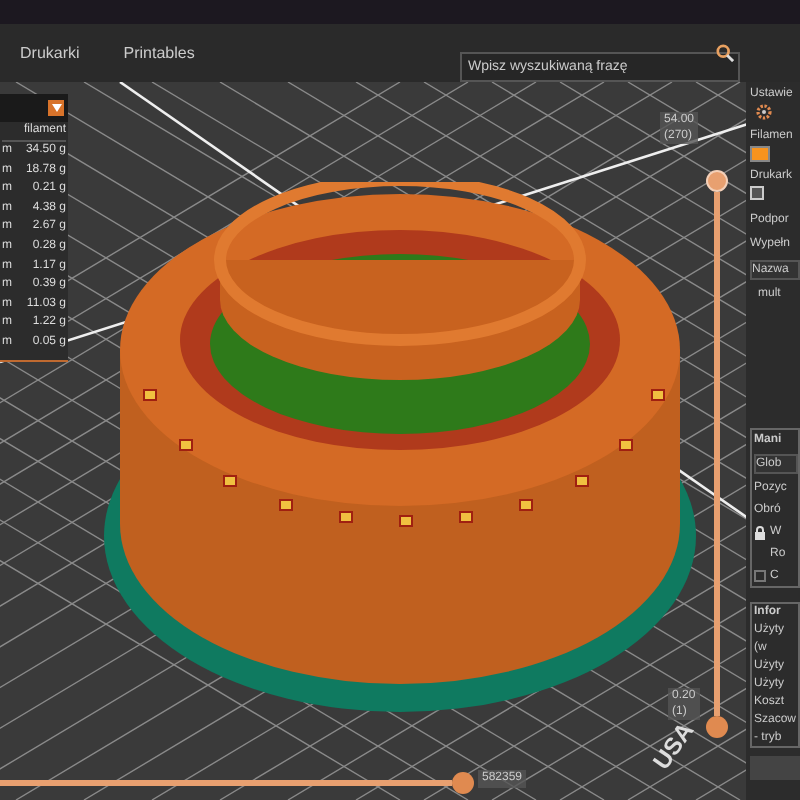 This screenshot has height=800, width=800. What do you see at coordinates (463, 783) in the screenshot?
I see `move-slider-thumb` at bounding box center [463, 783].